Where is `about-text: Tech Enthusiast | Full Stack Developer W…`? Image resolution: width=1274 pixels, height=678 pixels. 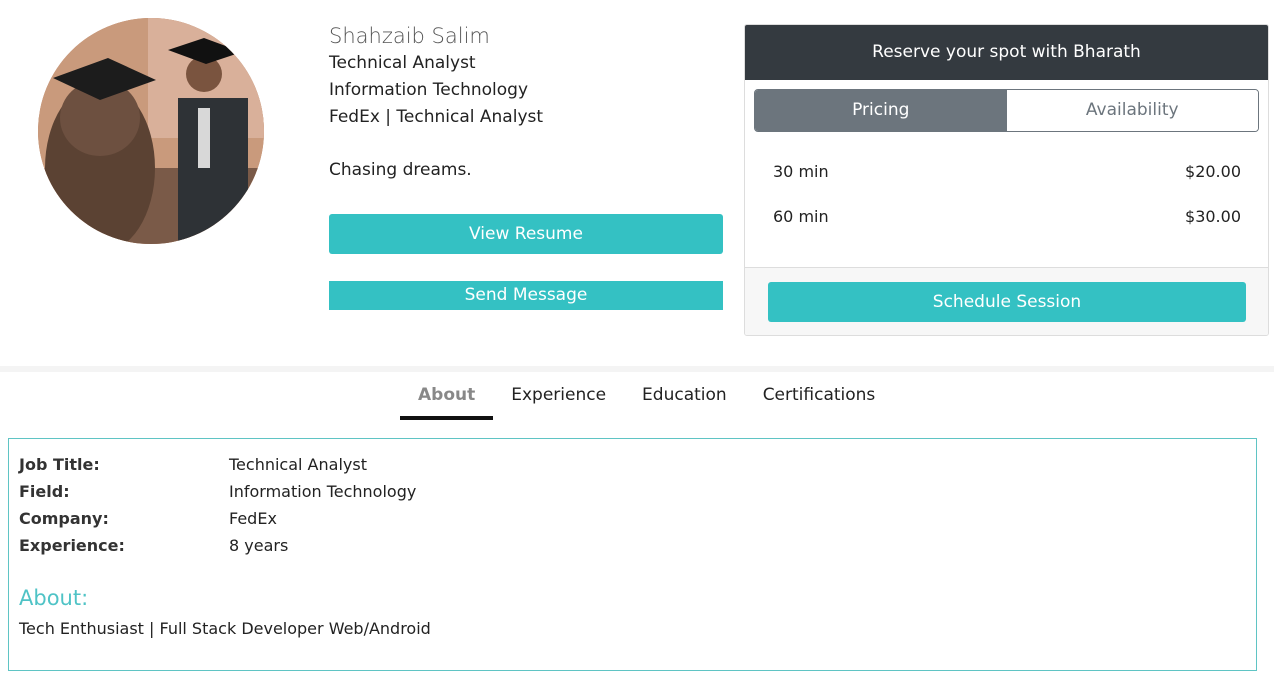 about-text: Tech Enthusiast | Full Stack Developer W… is located at coordinates (225, 628).